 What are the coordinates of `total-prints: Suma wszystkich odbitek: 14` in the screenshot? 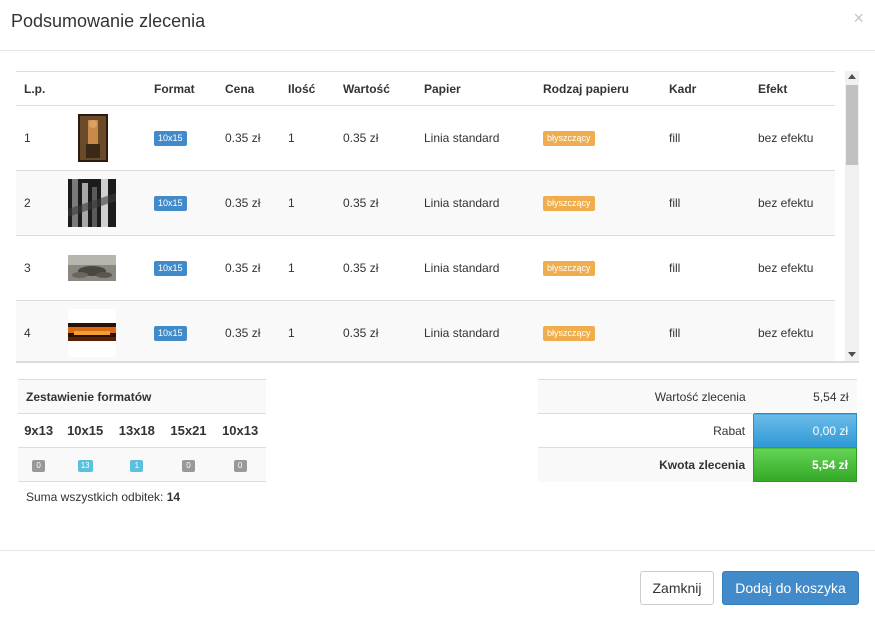 It's located at (103, 497).